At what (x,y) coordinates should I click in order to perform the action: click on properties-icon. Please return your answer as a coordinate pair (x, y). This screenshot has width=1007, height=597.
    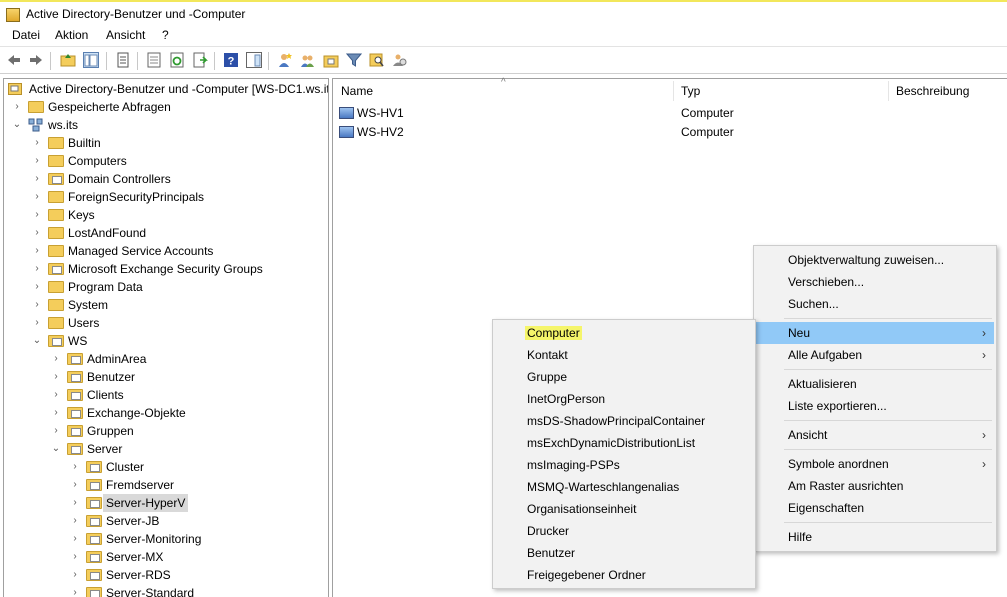
    Looking at the image, I should click on (123, 60).